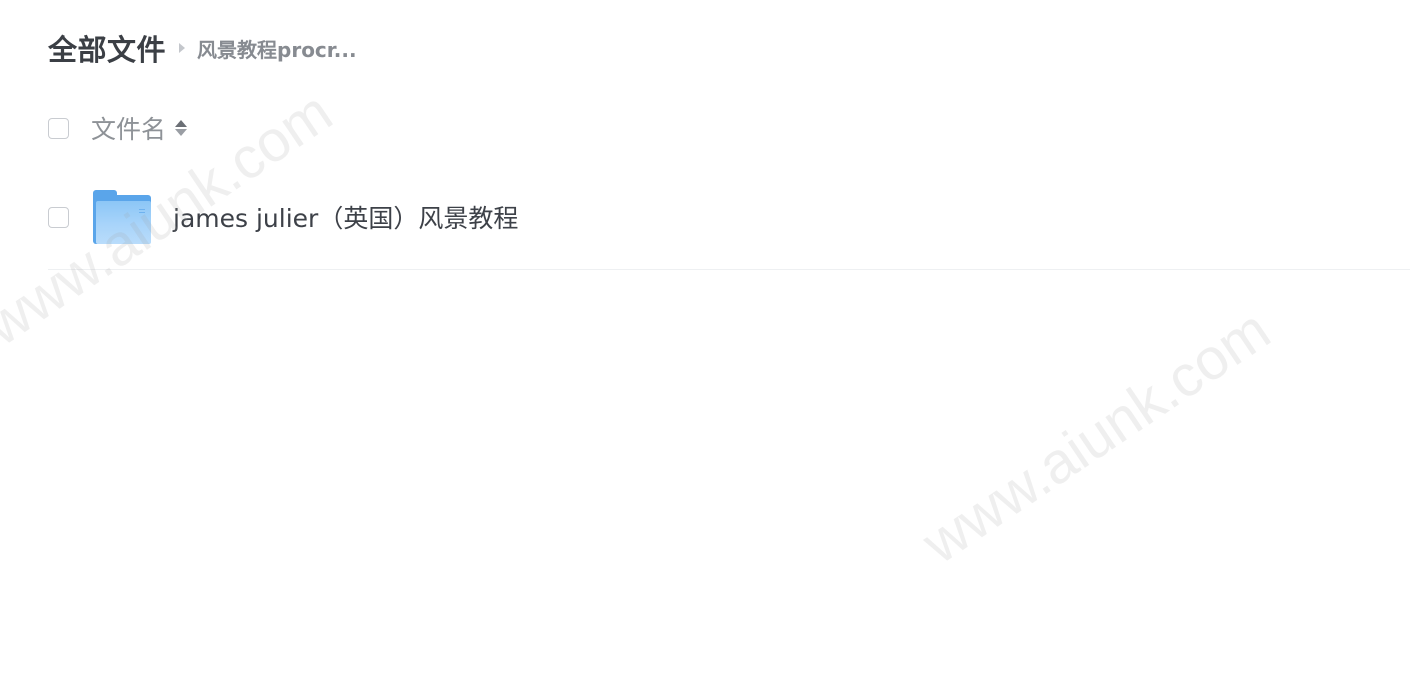 This screenshot has height=684, width=1410. What do you see at coordinates (181, 128) in the screenshot?
I see `sort-icon` at bounding box center [181, 128].